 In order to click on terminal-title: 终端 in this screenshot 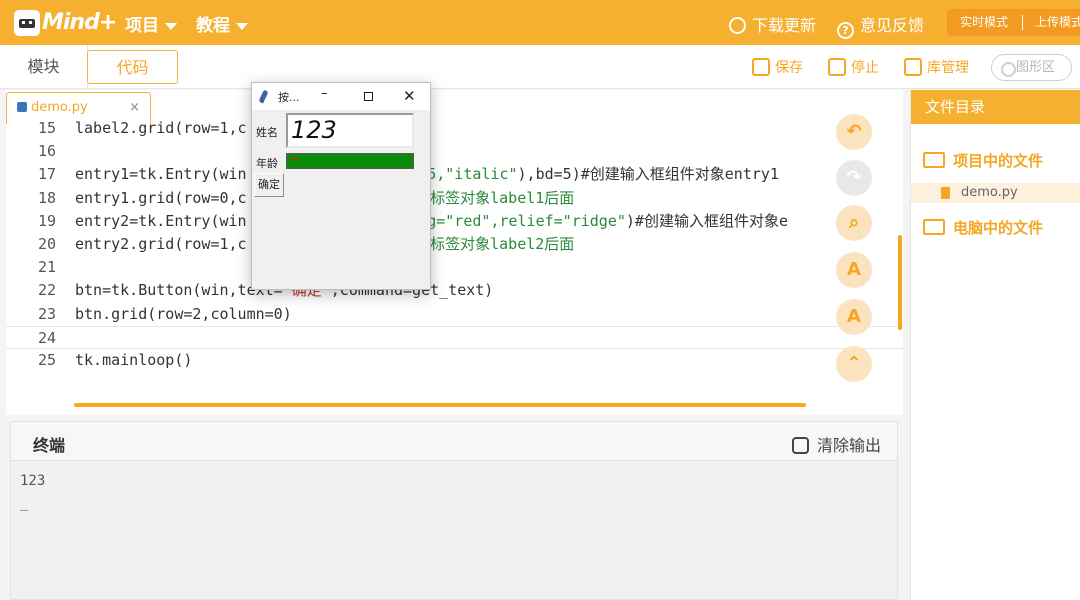, I will do `click(49, 445)`.